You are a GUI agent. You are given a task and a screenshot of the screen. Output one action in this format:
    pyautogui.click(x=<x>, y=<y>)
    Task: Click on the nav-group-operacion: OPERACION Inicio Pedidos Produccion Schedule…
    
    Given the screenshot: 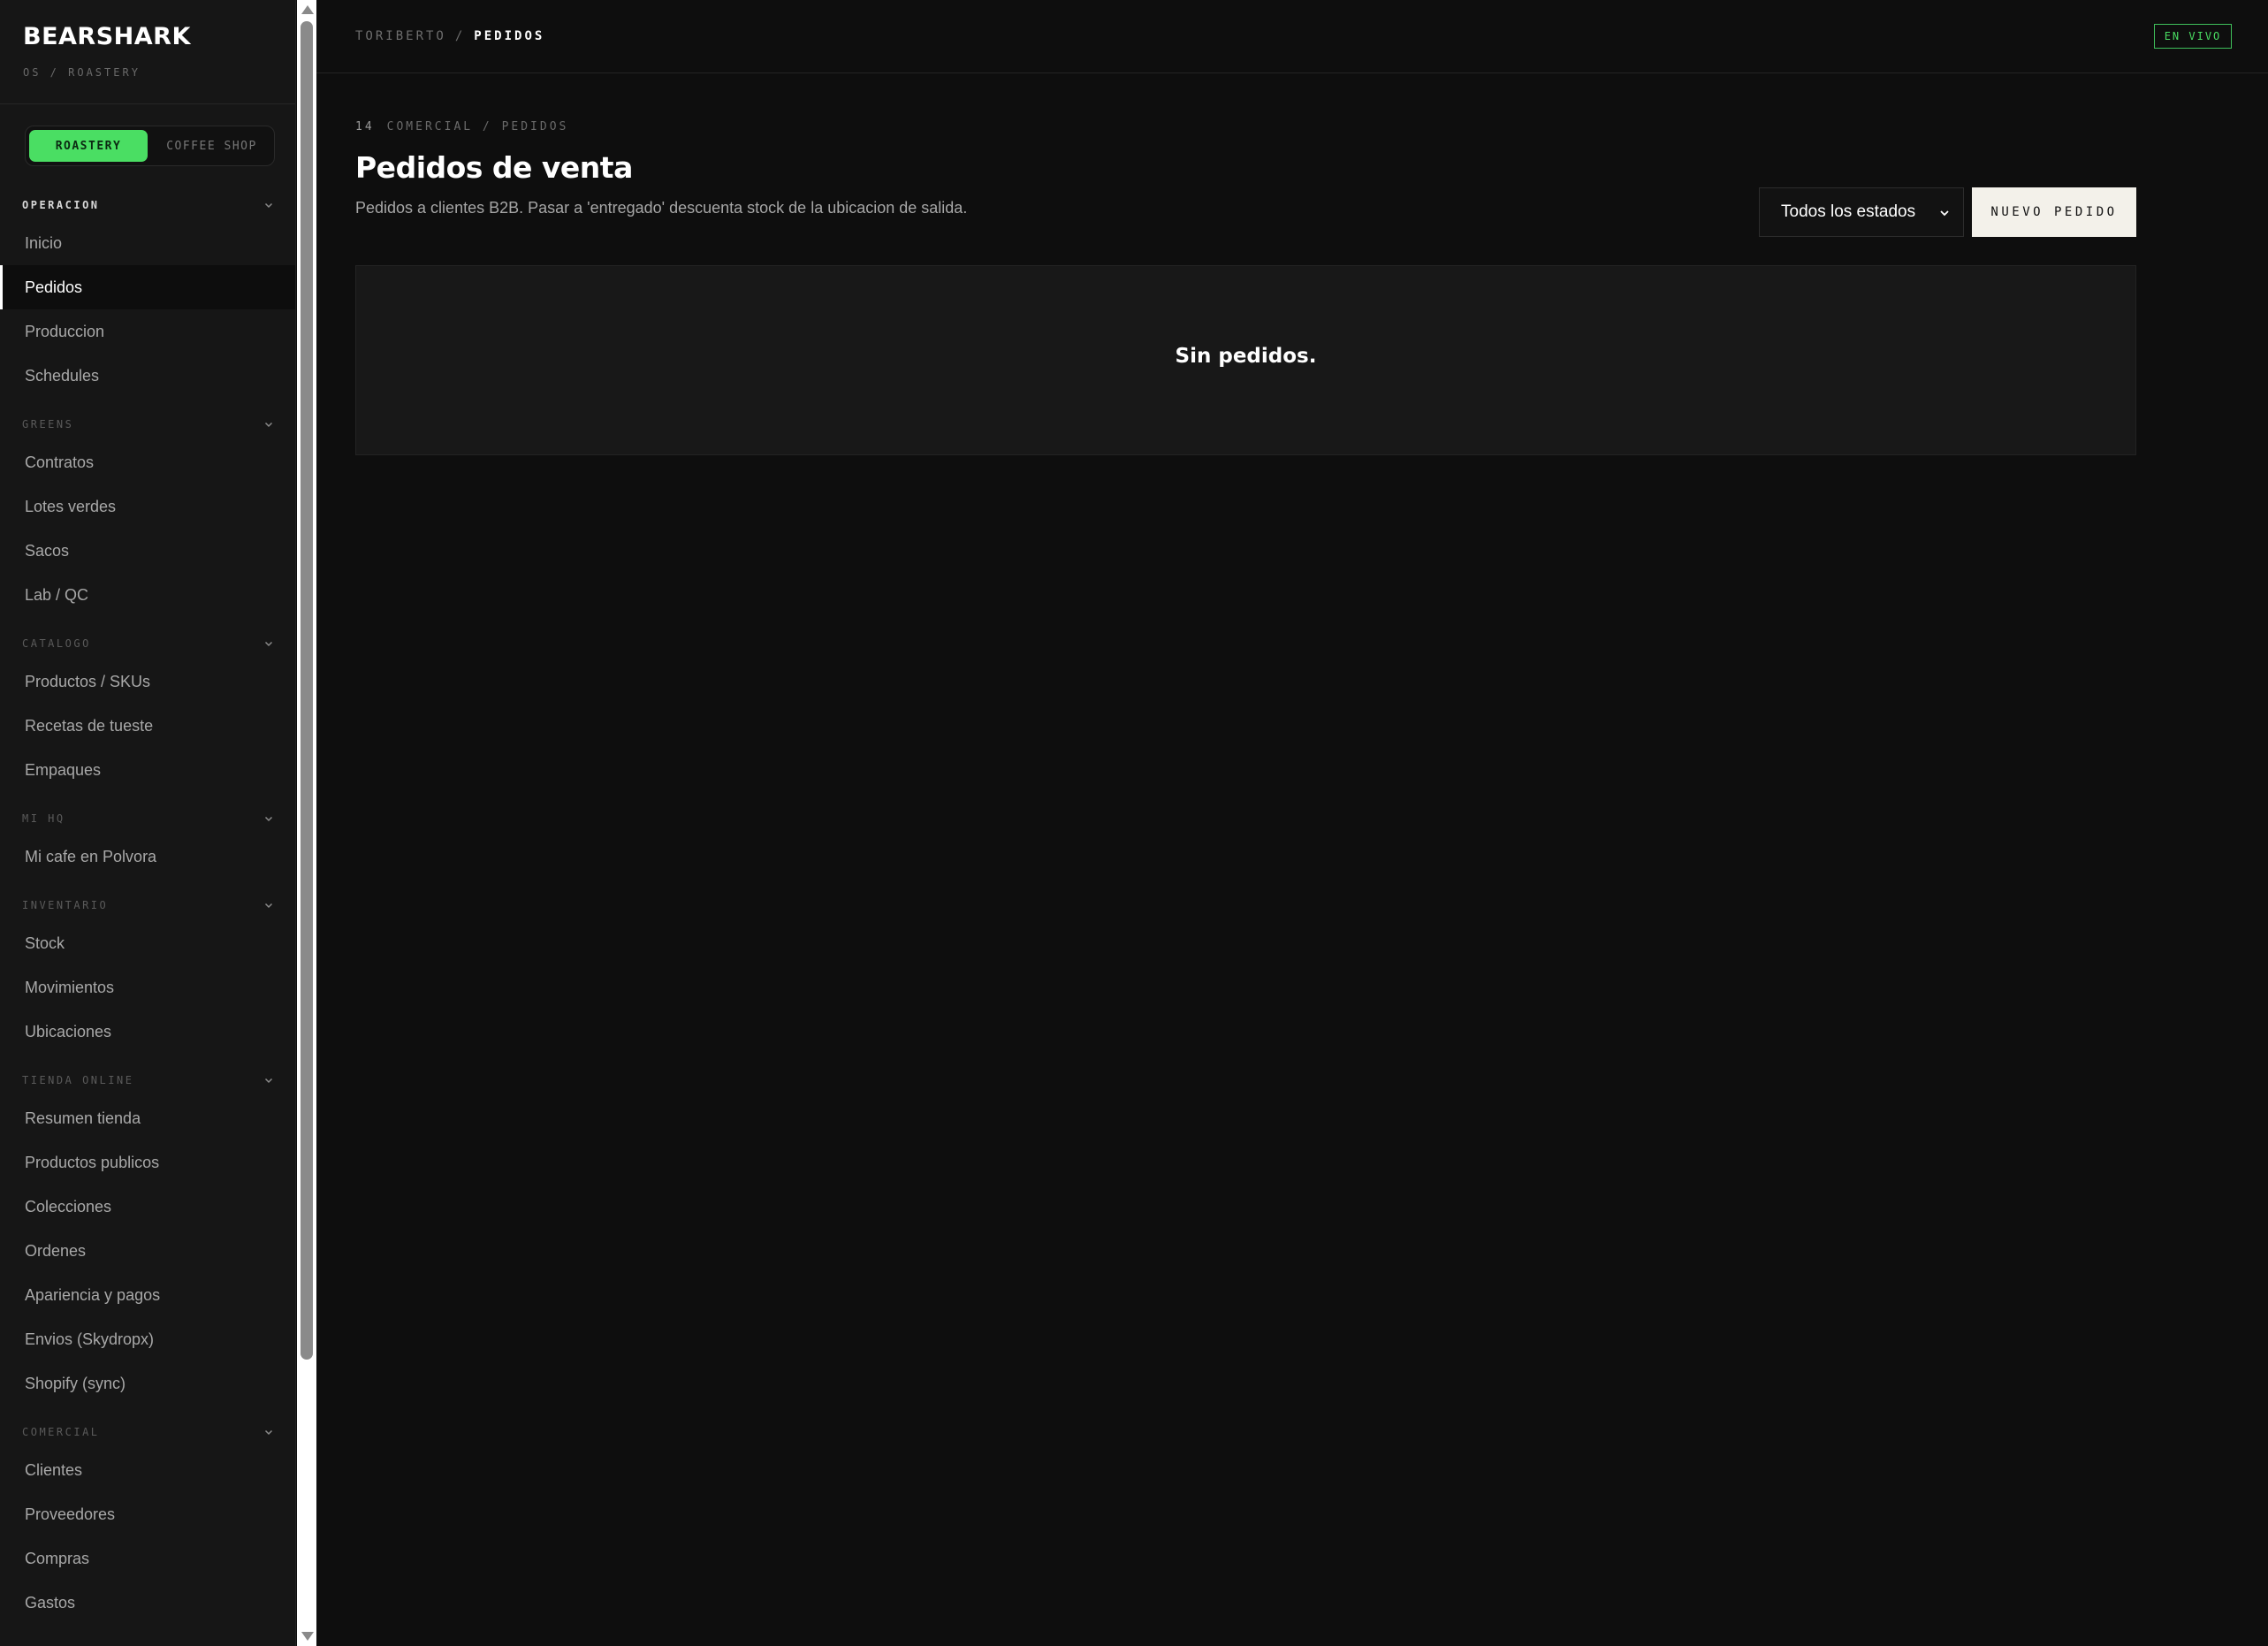 What is the action you would take?
    pyautogui.click(x=148, y=293)
    